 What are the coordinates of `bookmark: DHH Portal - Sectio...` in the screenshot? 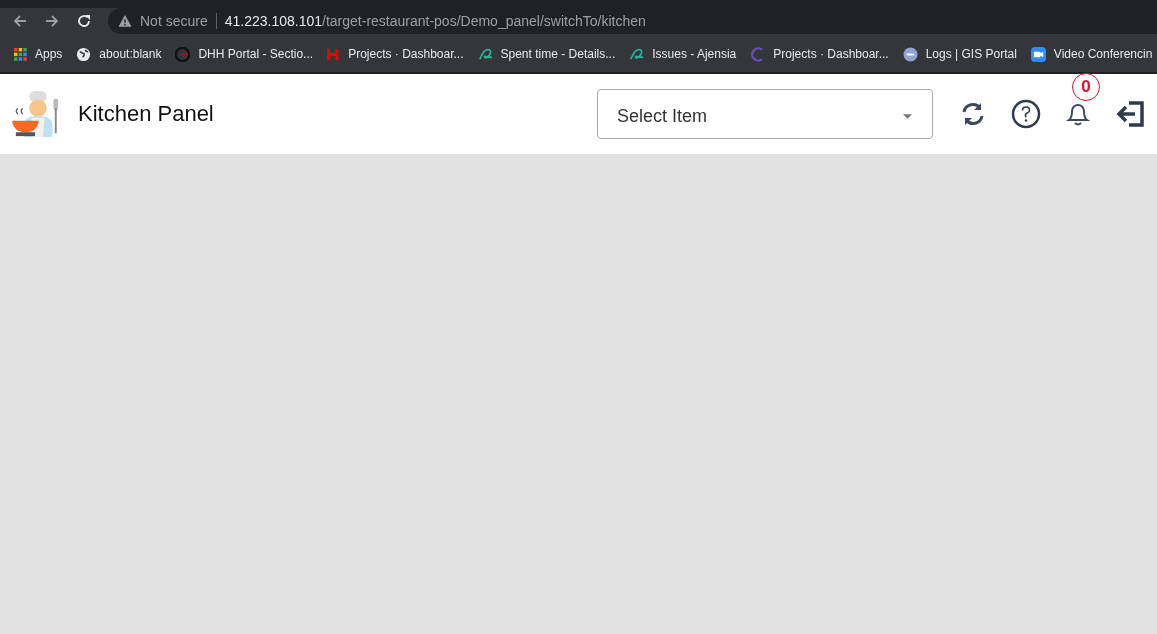 It's located at (244, 54).